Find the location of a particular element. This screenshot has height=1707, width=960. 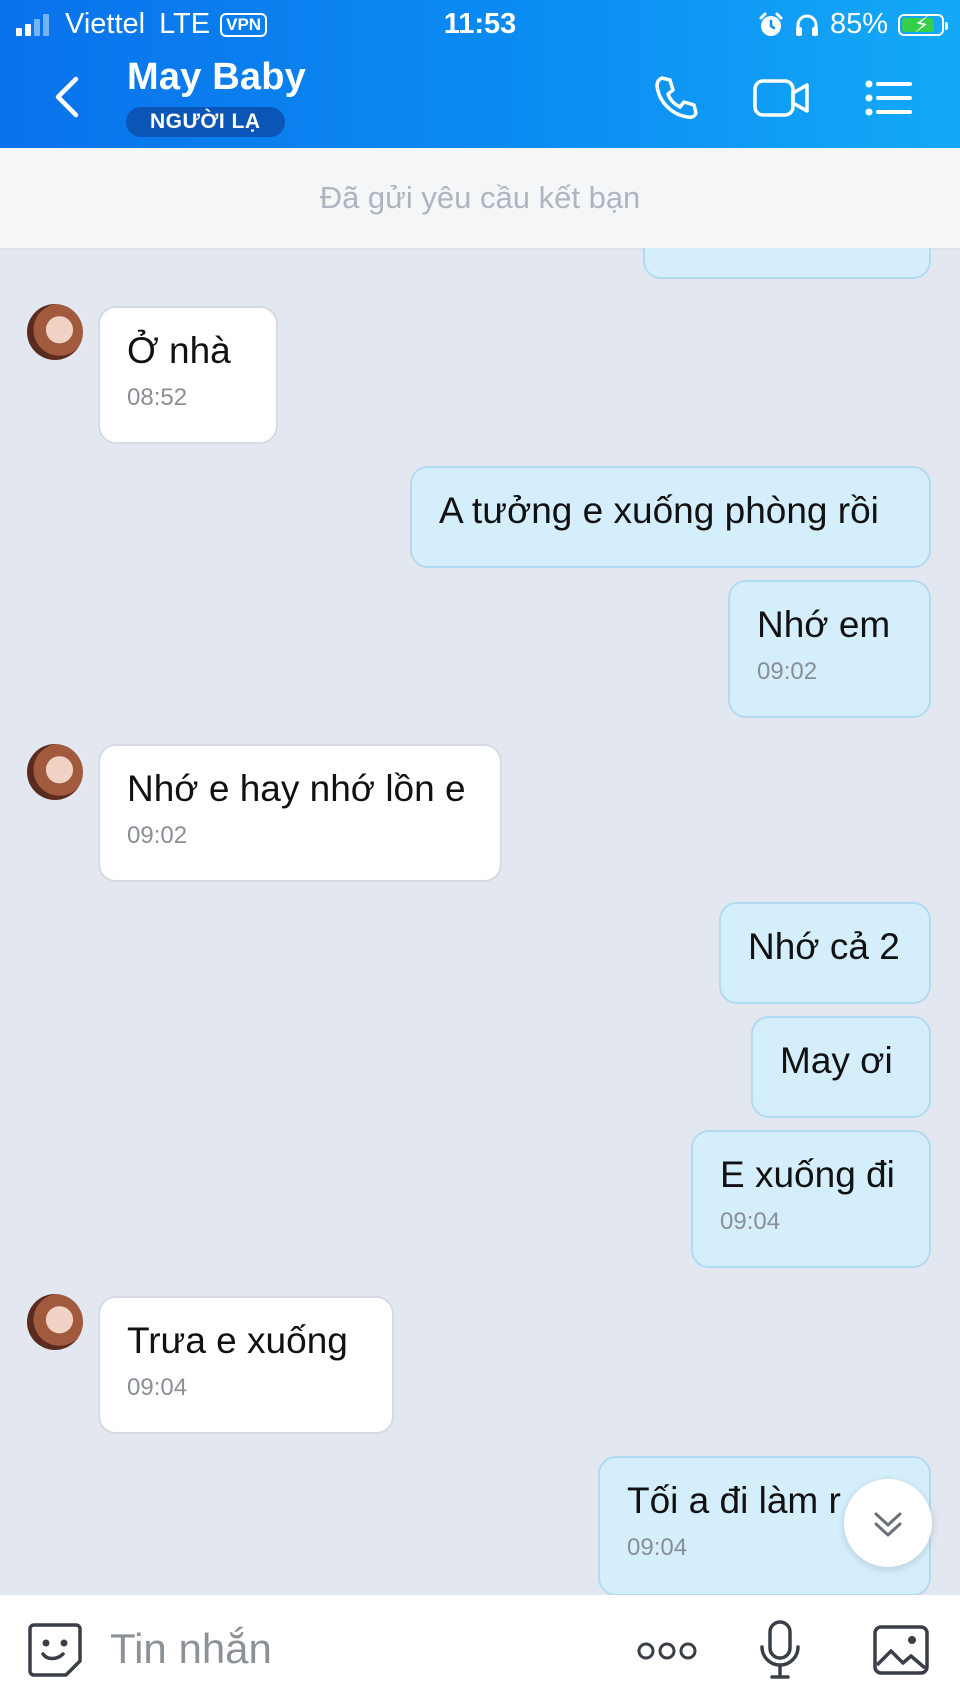

message-text: A tưởng e xuống phòng rồi is located at coordinates (659, 510).